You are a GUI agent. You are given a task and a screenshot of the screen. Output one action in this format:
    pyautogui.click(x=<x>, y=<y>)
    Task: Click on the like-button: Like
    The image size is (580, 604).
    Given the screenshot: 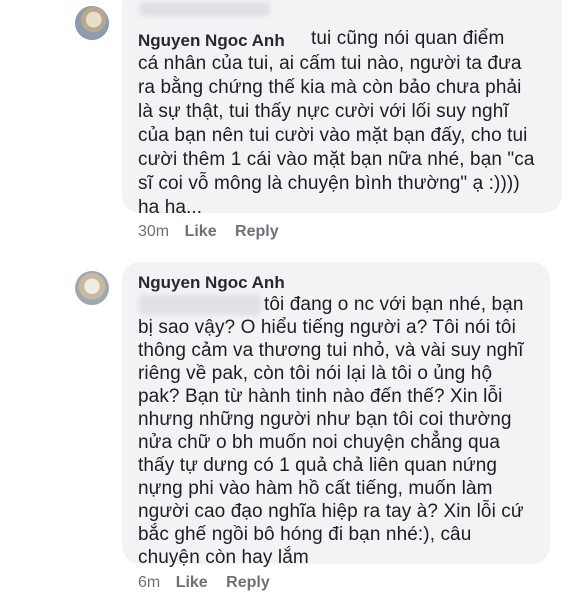 What is the action you would take?
    pyautogui.click(x=192, y=582)
    